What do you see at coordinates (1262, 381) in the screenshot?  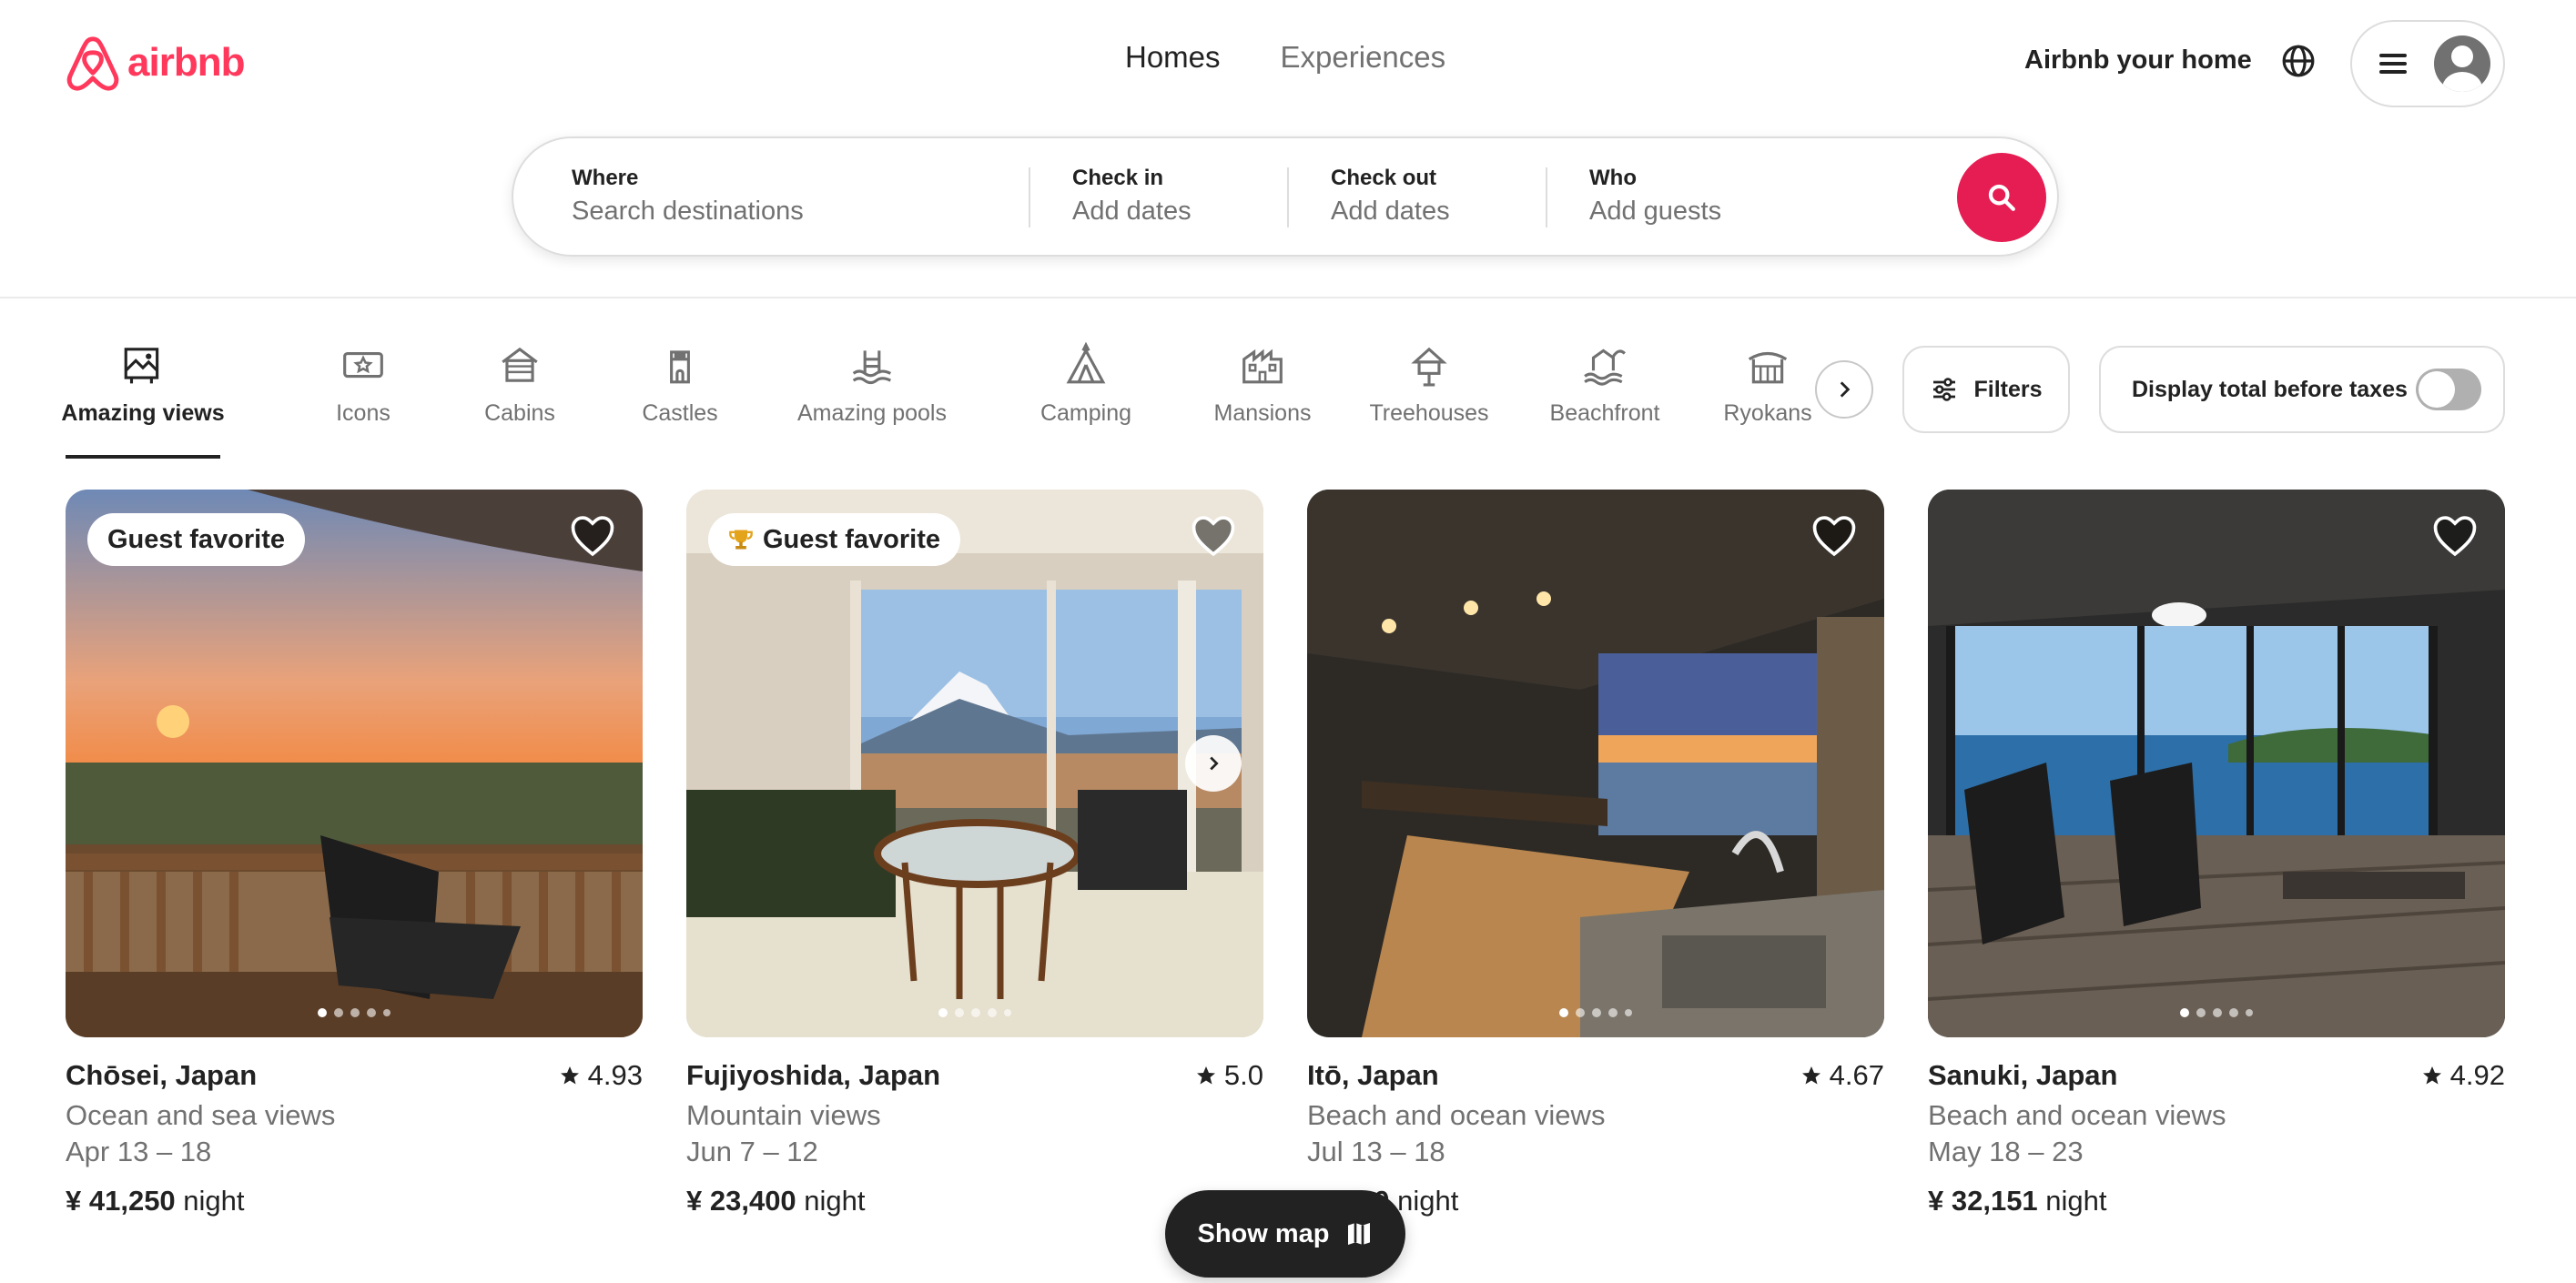 I see `category-mansions: Mansions` at bounding box center [1262, 381].